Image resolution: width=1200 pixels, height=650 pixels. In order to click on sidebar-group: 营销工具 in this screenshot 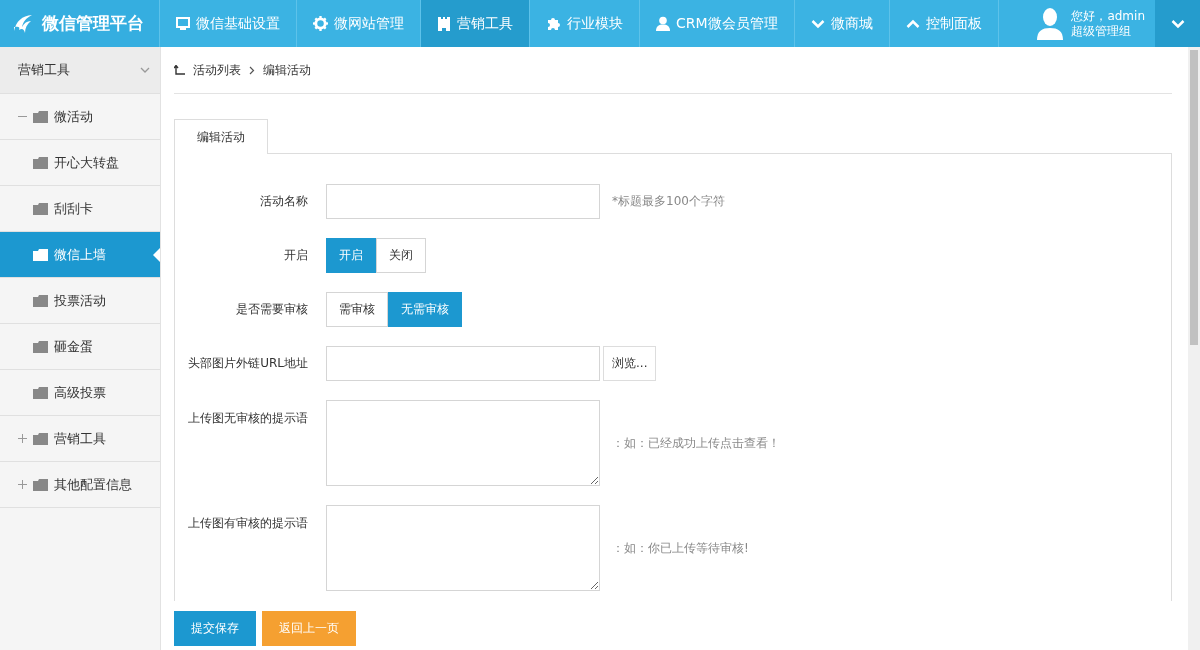, I will do `click(80, 439)`.